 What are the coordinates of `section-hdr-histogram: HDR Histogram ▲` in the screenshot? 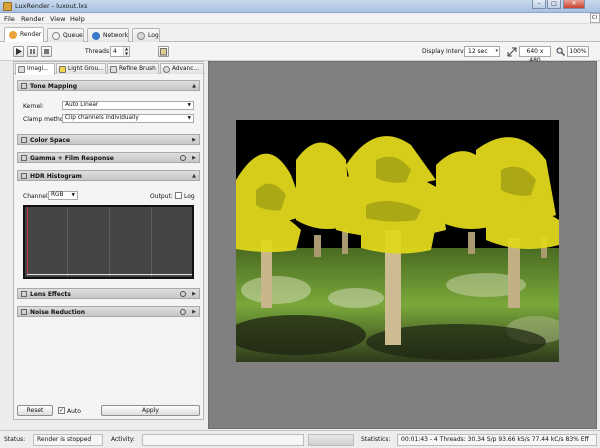 It's located at (108, 175).